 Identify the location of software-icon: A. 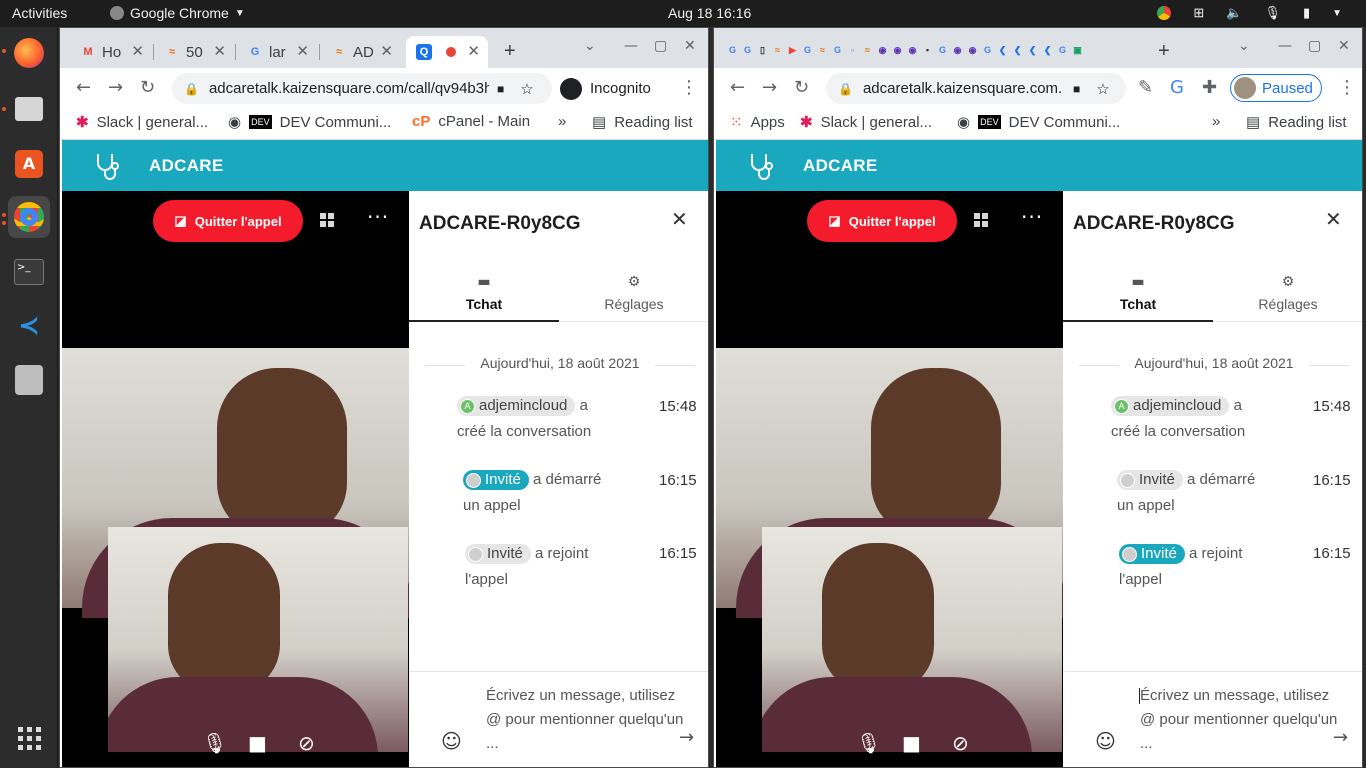
(29, 164).